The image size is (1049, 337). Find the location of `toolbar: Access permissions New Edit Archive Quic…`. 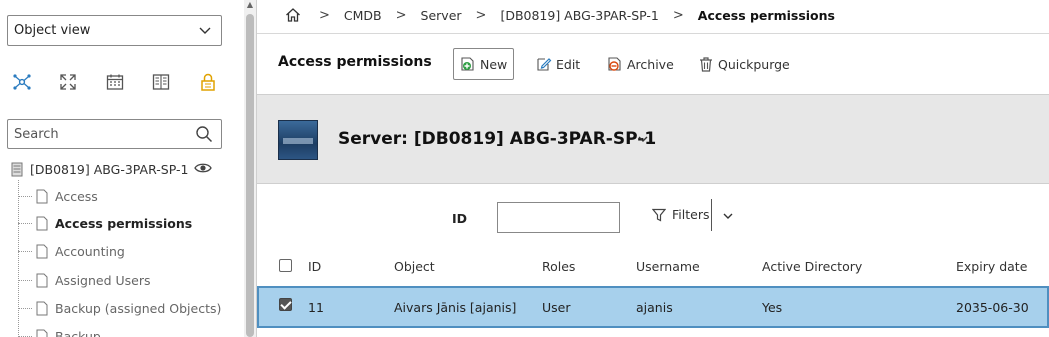

toolbar: Access permissions New Edit Archive Quic… is located at coordinates (653, 64).